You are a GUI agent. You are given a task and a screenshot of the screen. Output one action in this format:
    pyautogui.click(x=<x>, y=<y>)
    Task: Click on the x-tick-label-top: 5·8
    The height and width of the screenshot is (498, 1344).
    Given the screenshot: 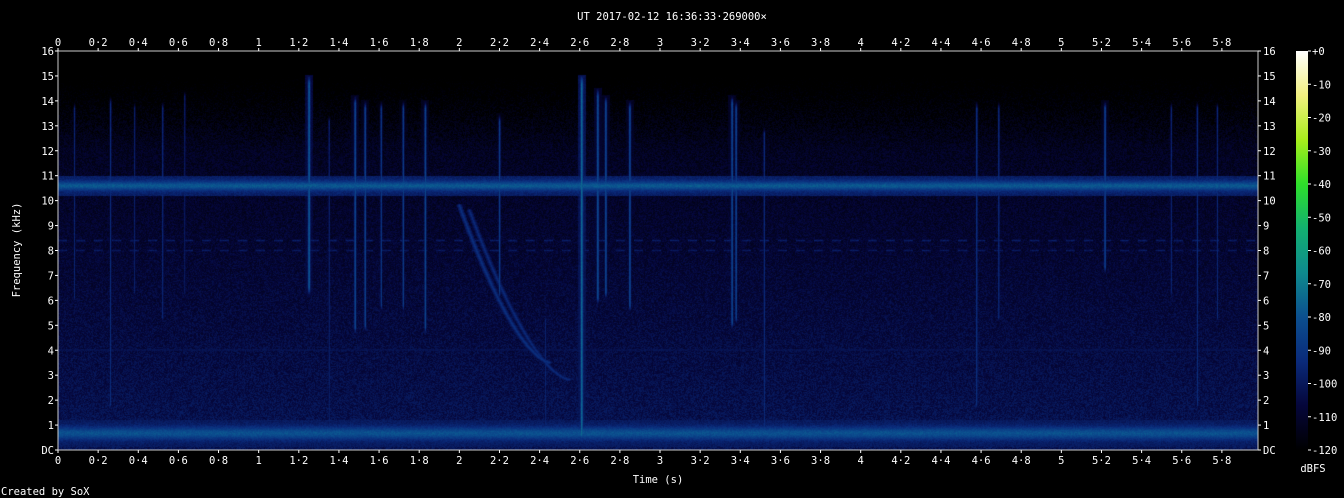 What is the action you would take?
    pyautogui.click(x=1221, y=43)
    